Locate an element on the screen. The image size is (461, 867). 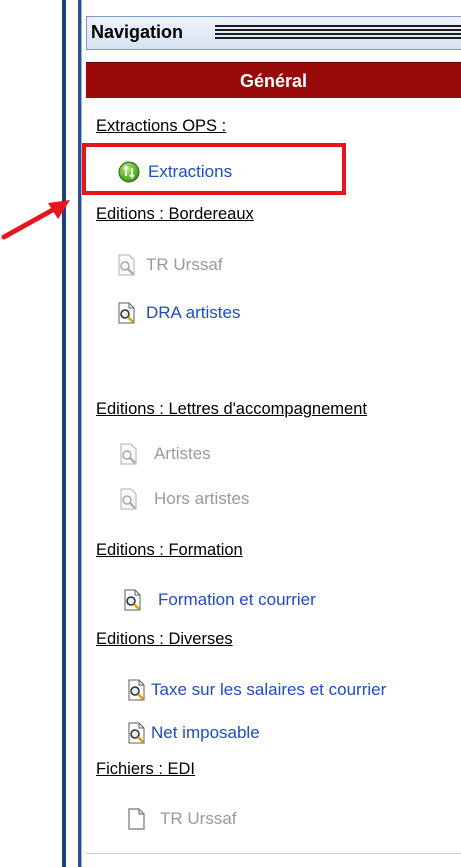
section-header-general: Général is located at coordinates (273, 80).